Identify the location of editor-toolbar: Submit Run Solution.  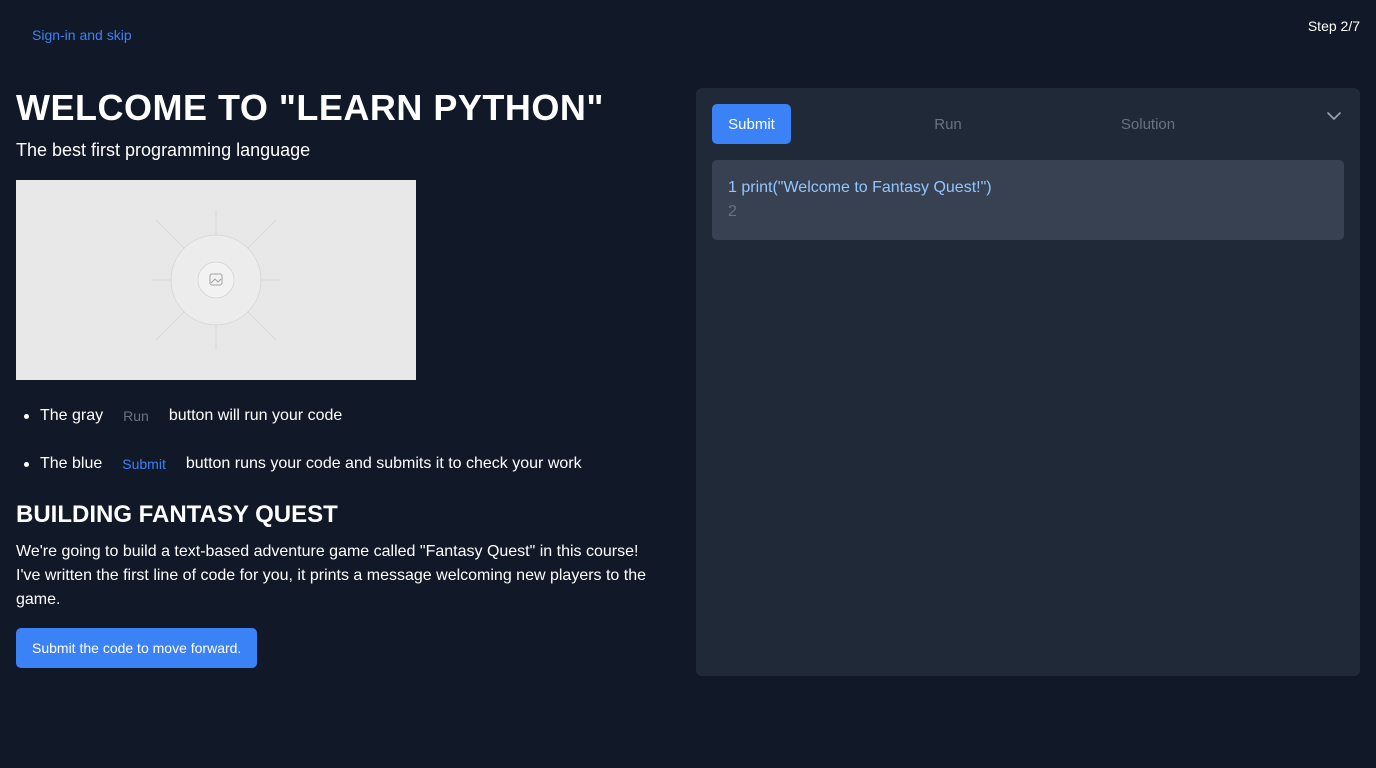
(1028, 124).